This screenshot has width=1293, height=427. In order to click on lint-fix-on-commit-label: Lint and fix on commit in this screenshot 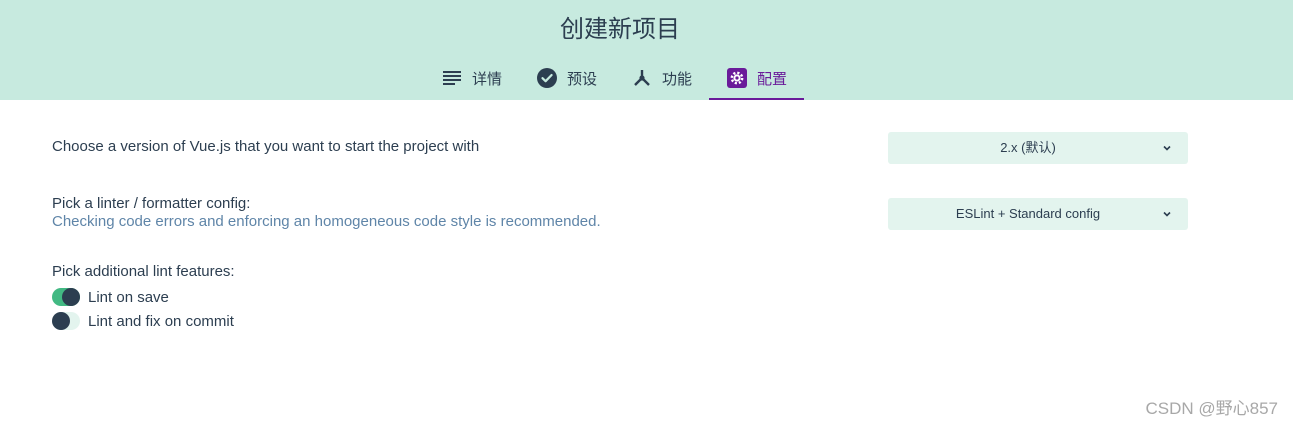, I will do `click(161, 321)`.